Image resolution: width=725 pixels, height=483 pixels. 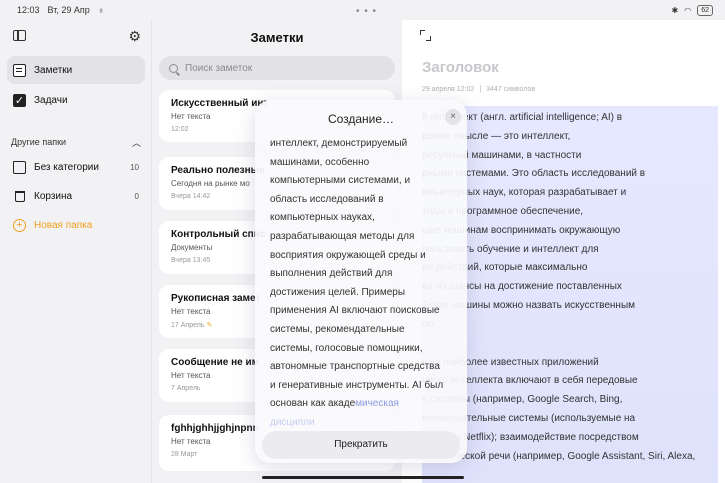 I want to click on note-date: 29 апреля 12:02, so click(x=448, y=89).